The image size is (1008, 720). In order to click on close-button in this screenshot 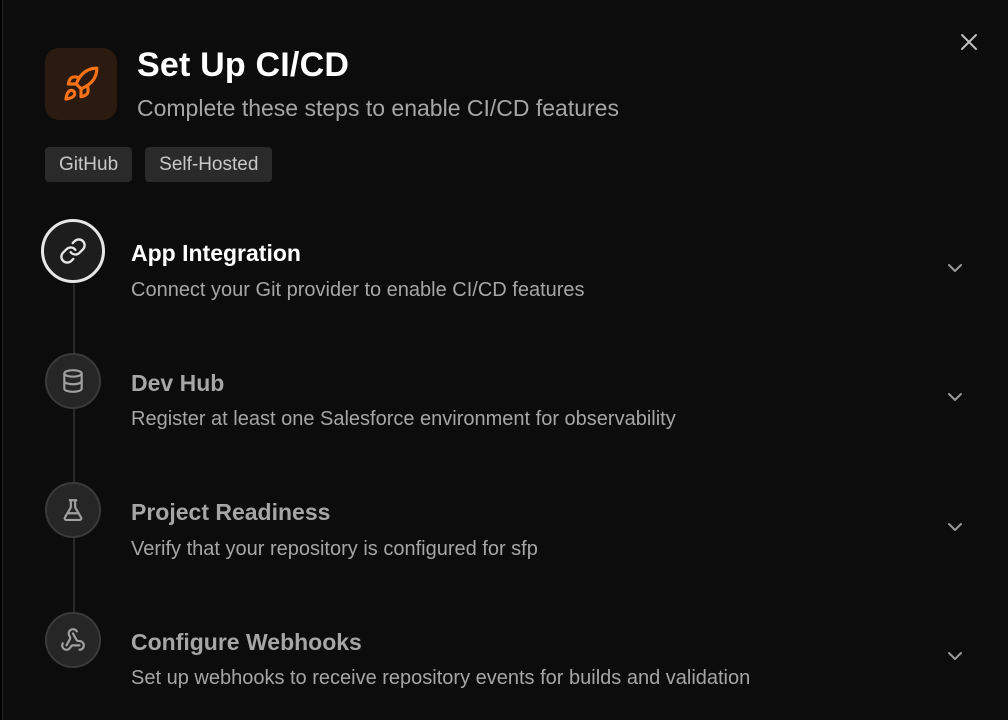, I will do `click(969, 42)`.